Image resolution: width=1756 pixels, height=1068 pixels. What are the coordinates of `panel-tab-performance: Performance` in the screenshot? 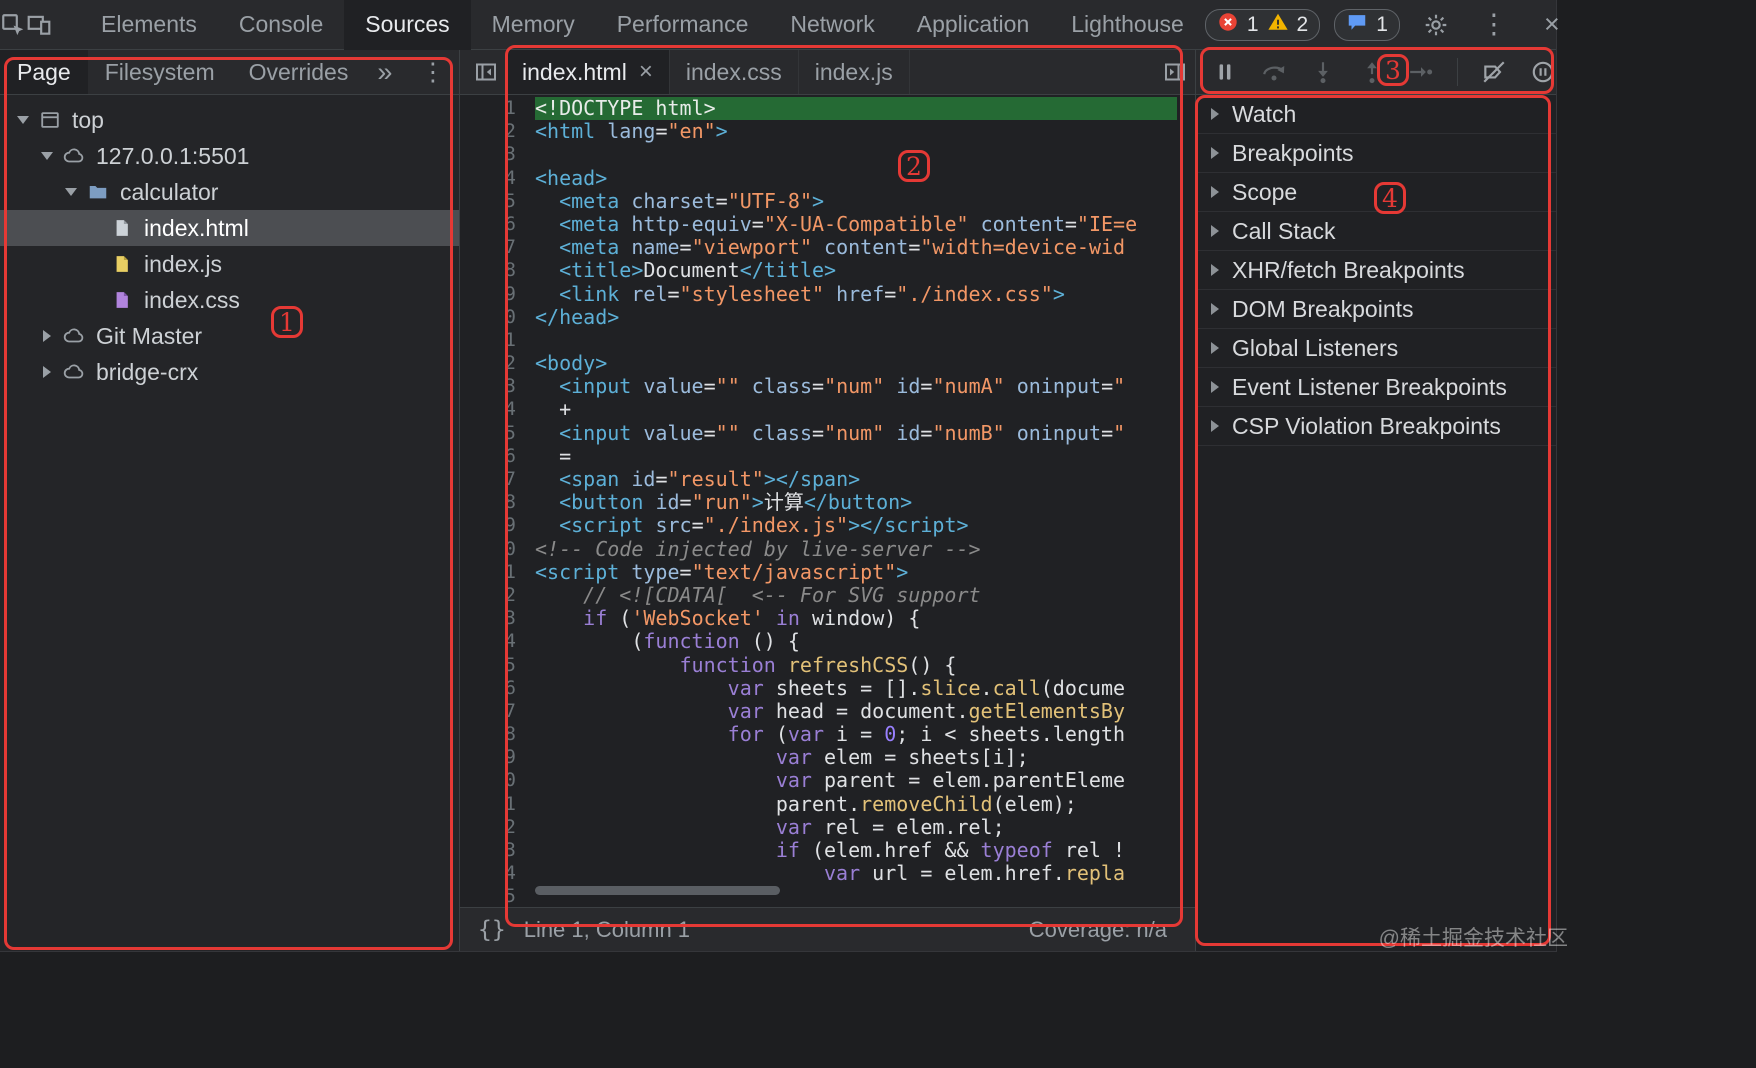 It's located at (683, 25).